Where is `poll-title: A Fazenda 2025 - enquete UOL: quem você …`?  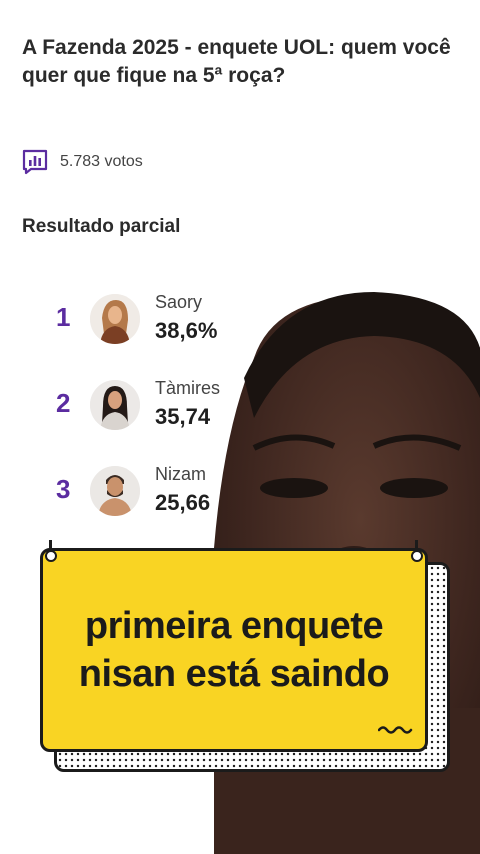 poll-title: A Fazenda 2025 - enquete UOL: quem você … is located at coordinates (236, 61).